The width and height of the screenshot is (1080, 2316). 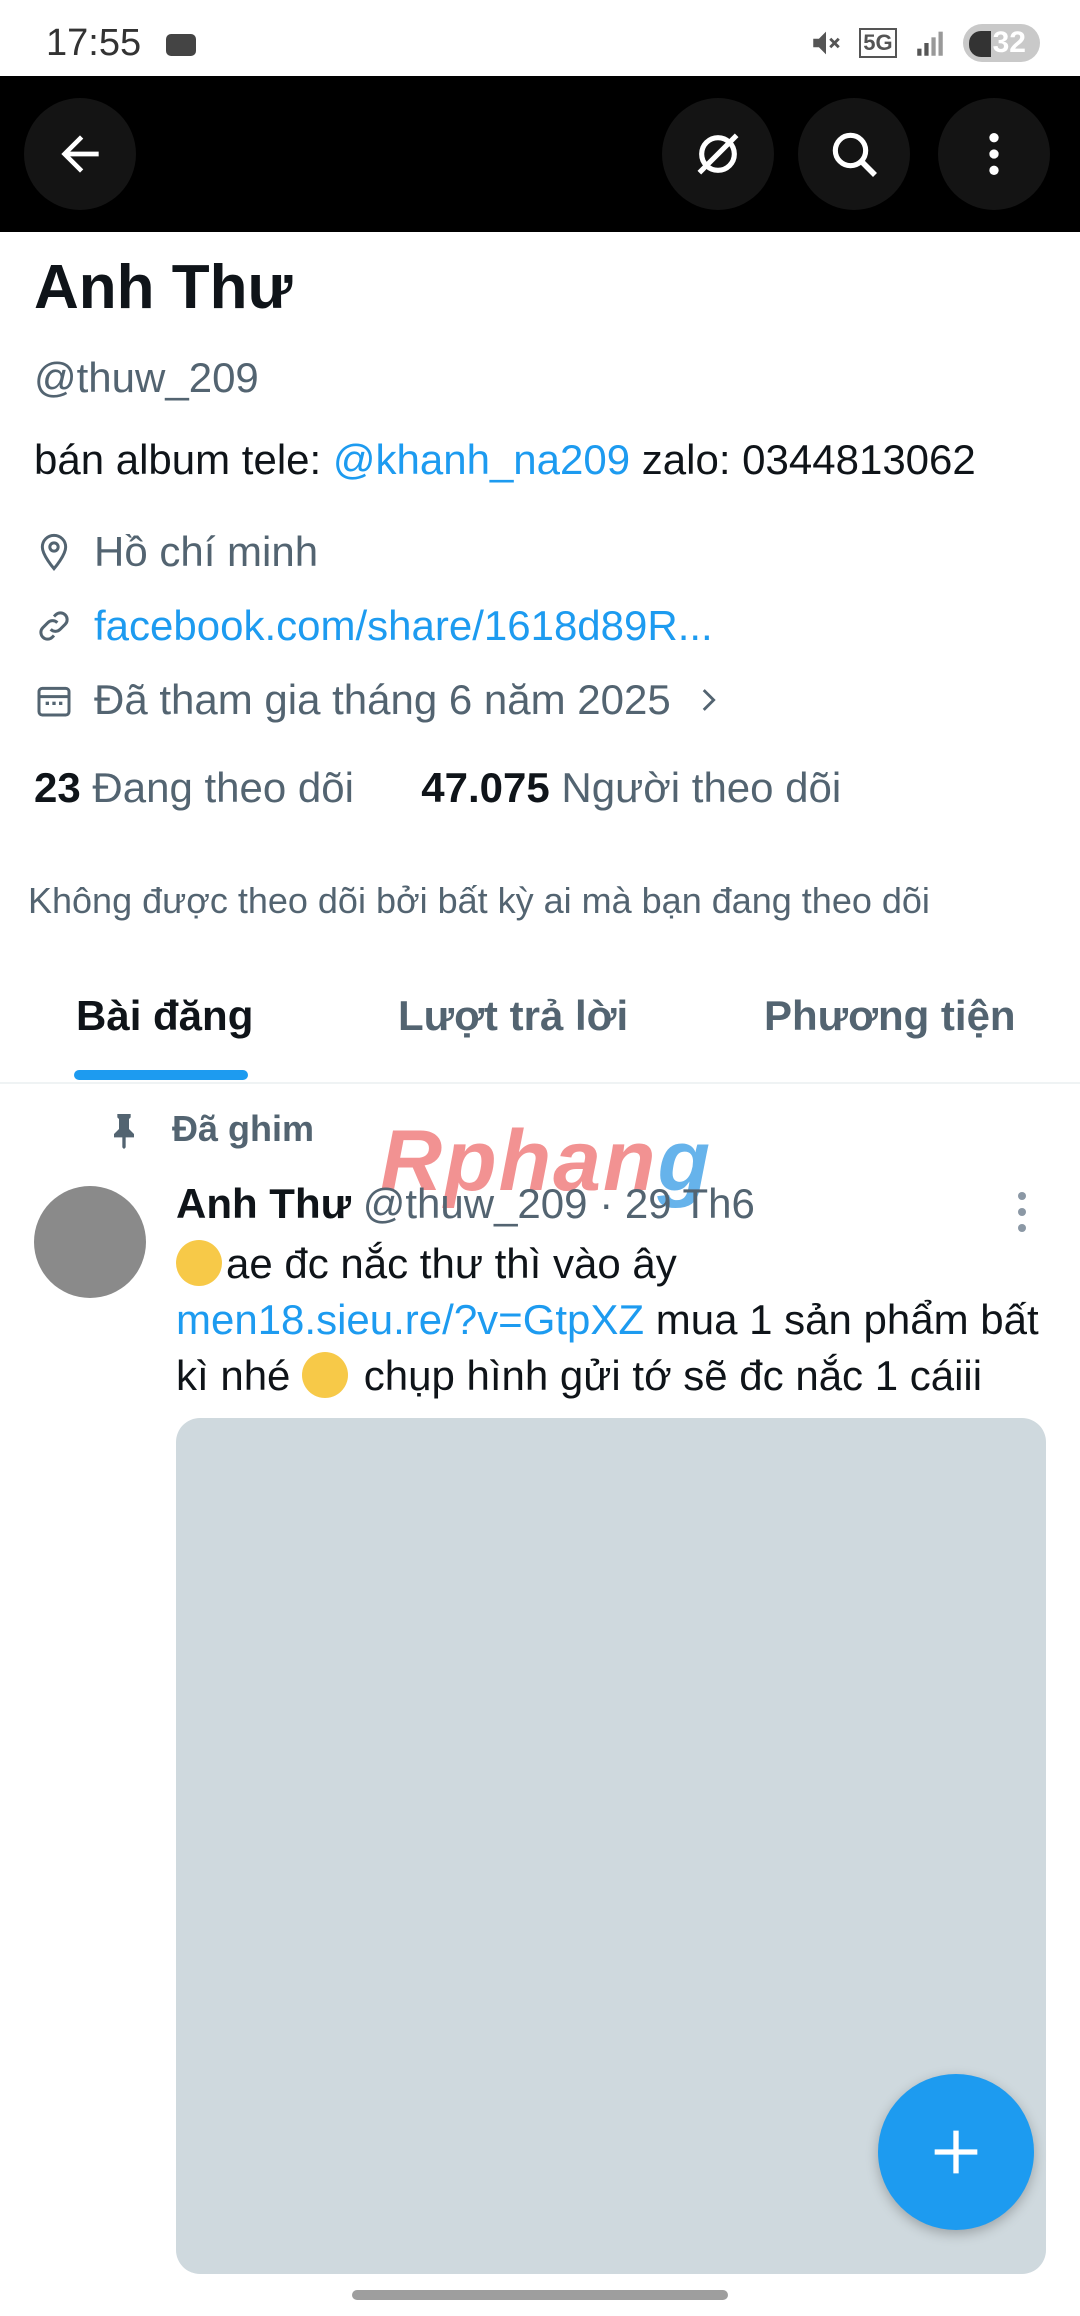 I want to click on location-text: Hồ chí minh, so click(x=206, y=551).